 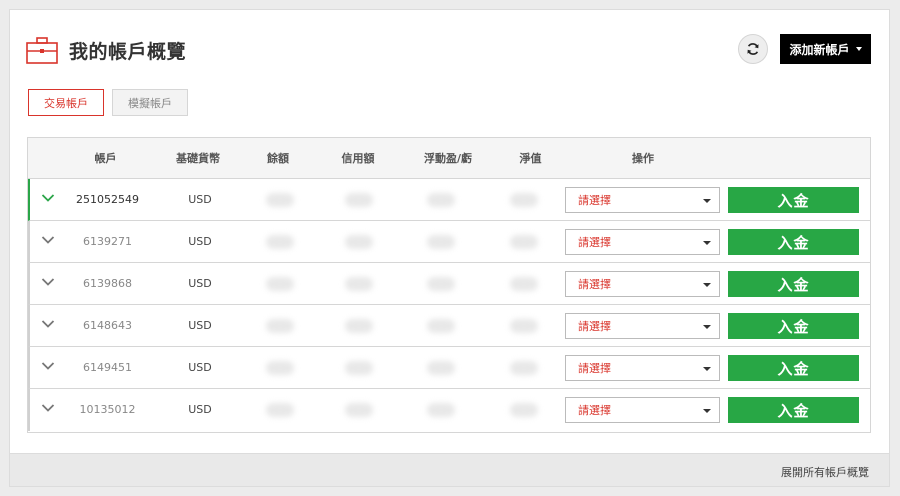 I want to click on column-header-currency: 基礎貨幣, so click(x=198, y=158).